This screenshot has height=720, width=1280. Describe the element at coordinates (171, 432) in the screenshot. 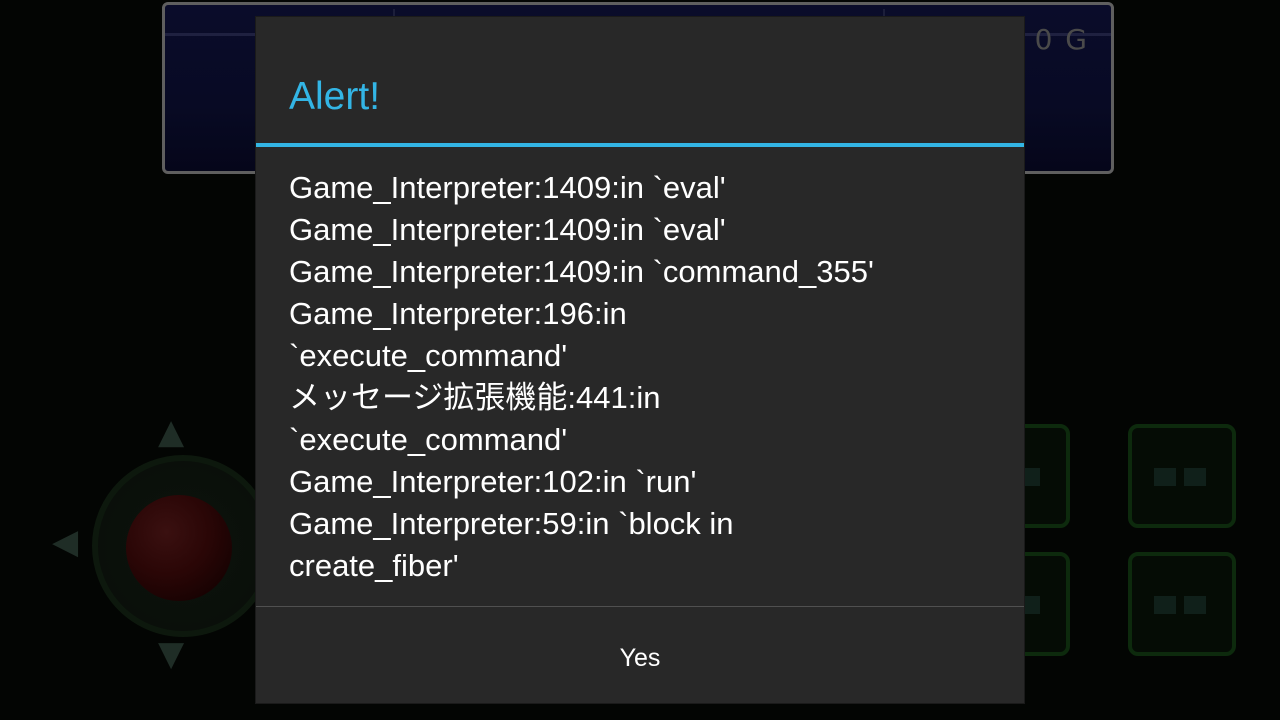

I see `arrow-up-icon: ▲` at that location.